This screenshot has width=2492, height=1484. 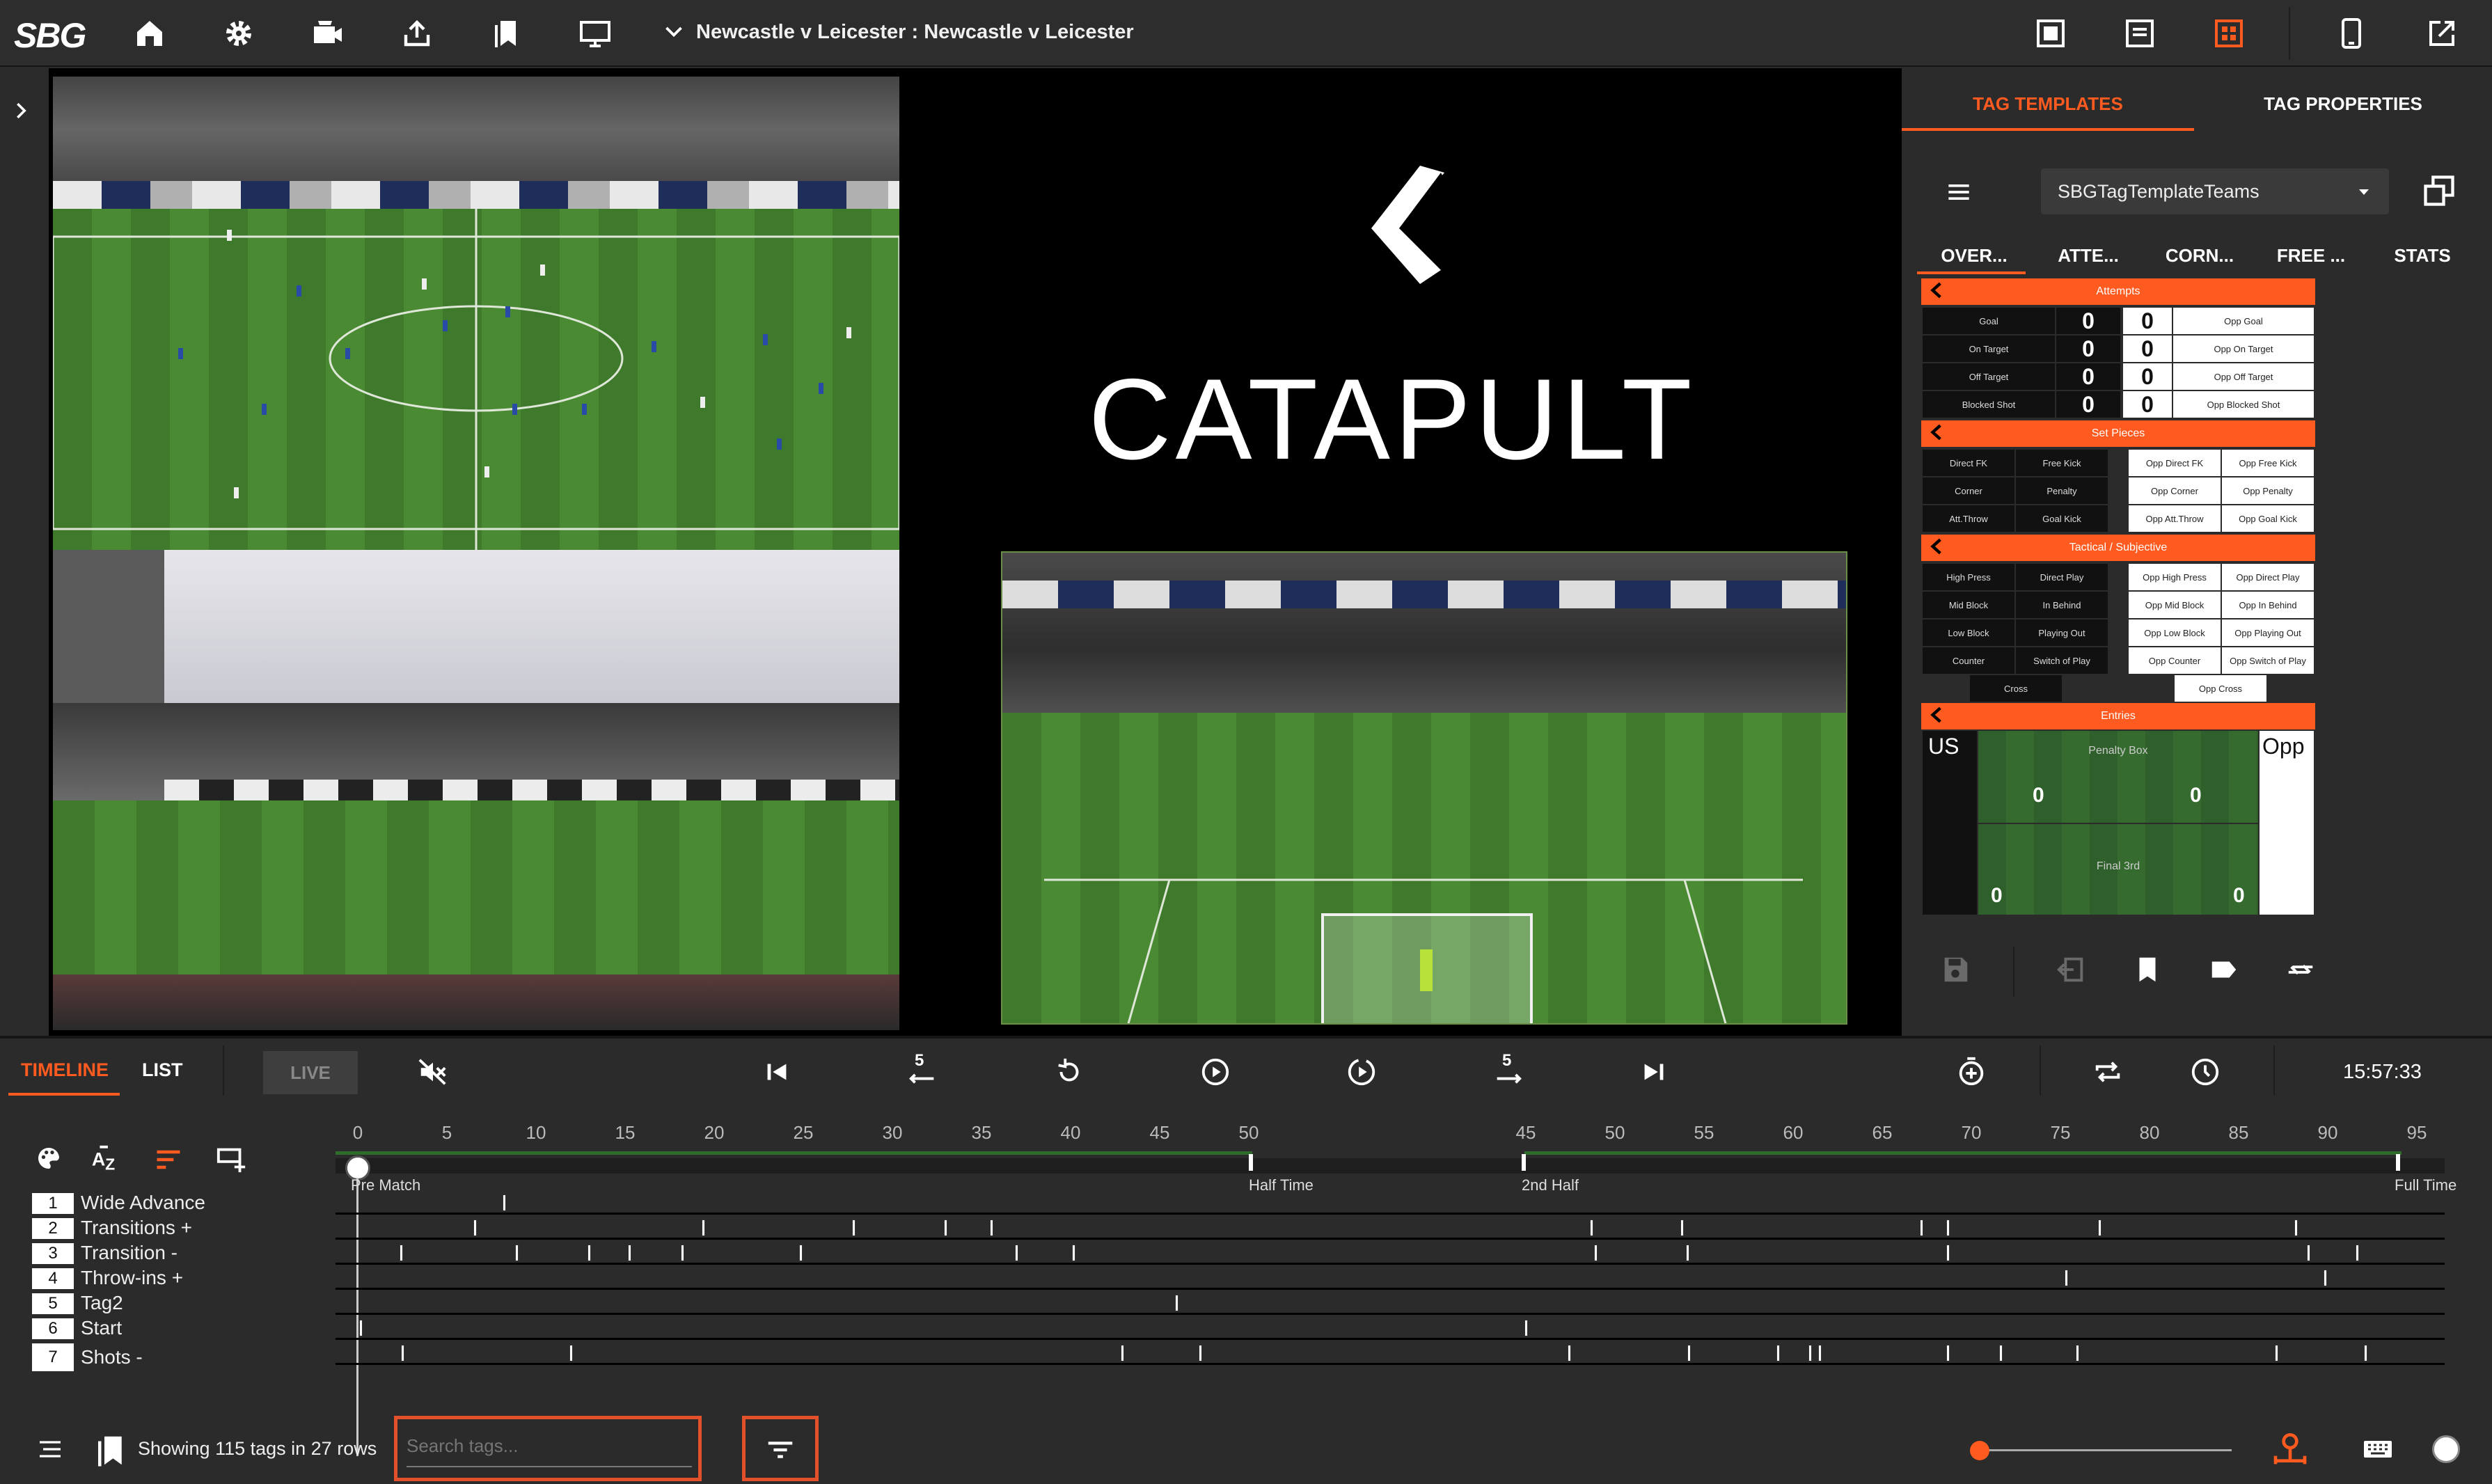 I want to click on list-icon, so click(x=50, y=1449).